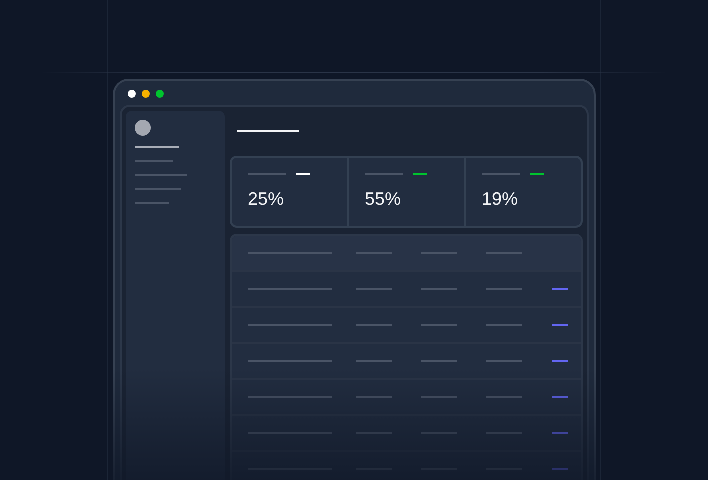 The width and height of the screenshot is (708, 480). I want to click on stat-value: 25%, so click(267, 199).